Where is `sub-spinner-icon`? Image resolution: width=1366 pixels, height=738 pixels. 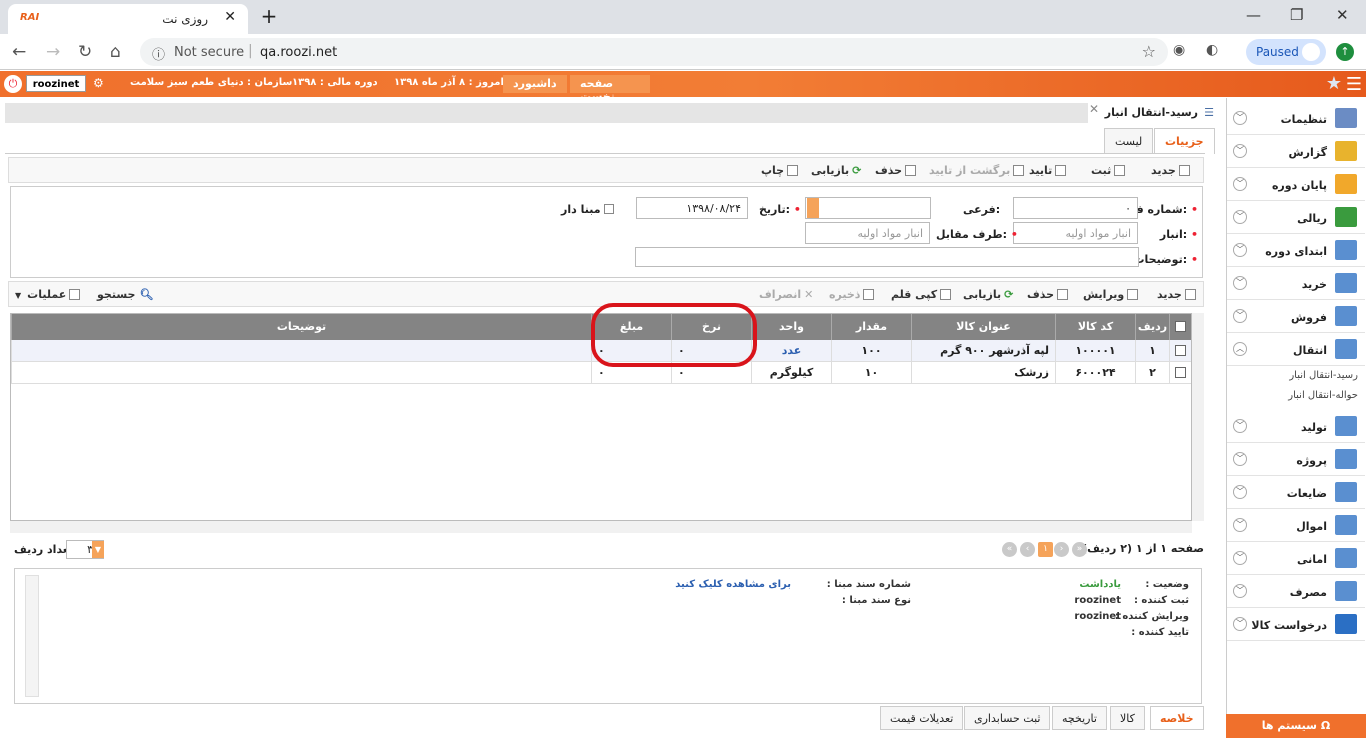 sub-spinner-icon is located at coordinates (813, 208).